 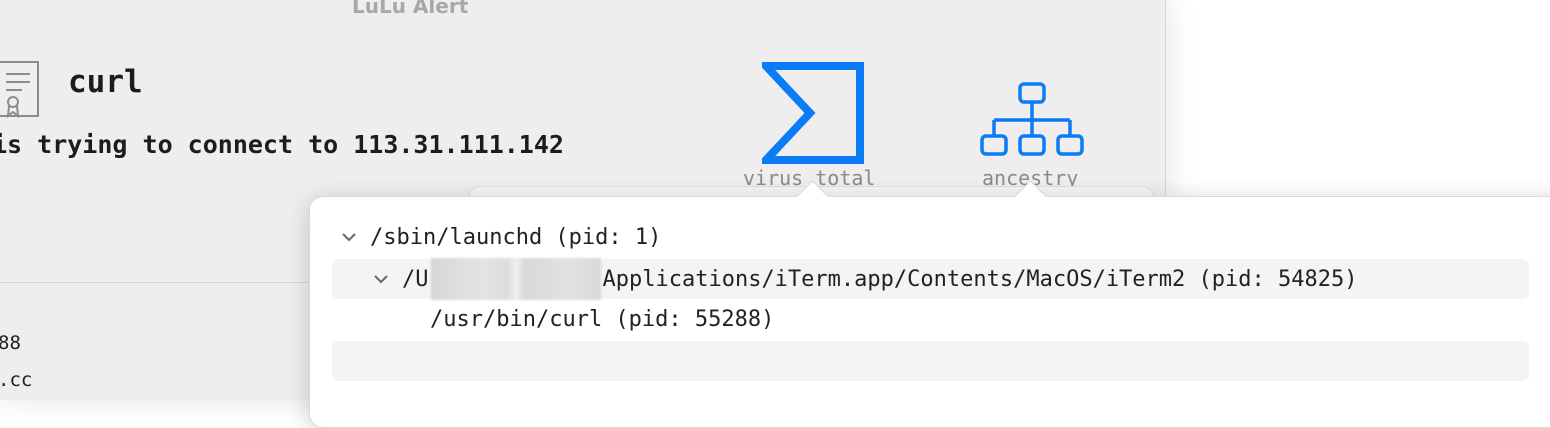 I want to click on tree-row-launchd: /sbin/launchd (pid: 1), so click(x=933, y=237).